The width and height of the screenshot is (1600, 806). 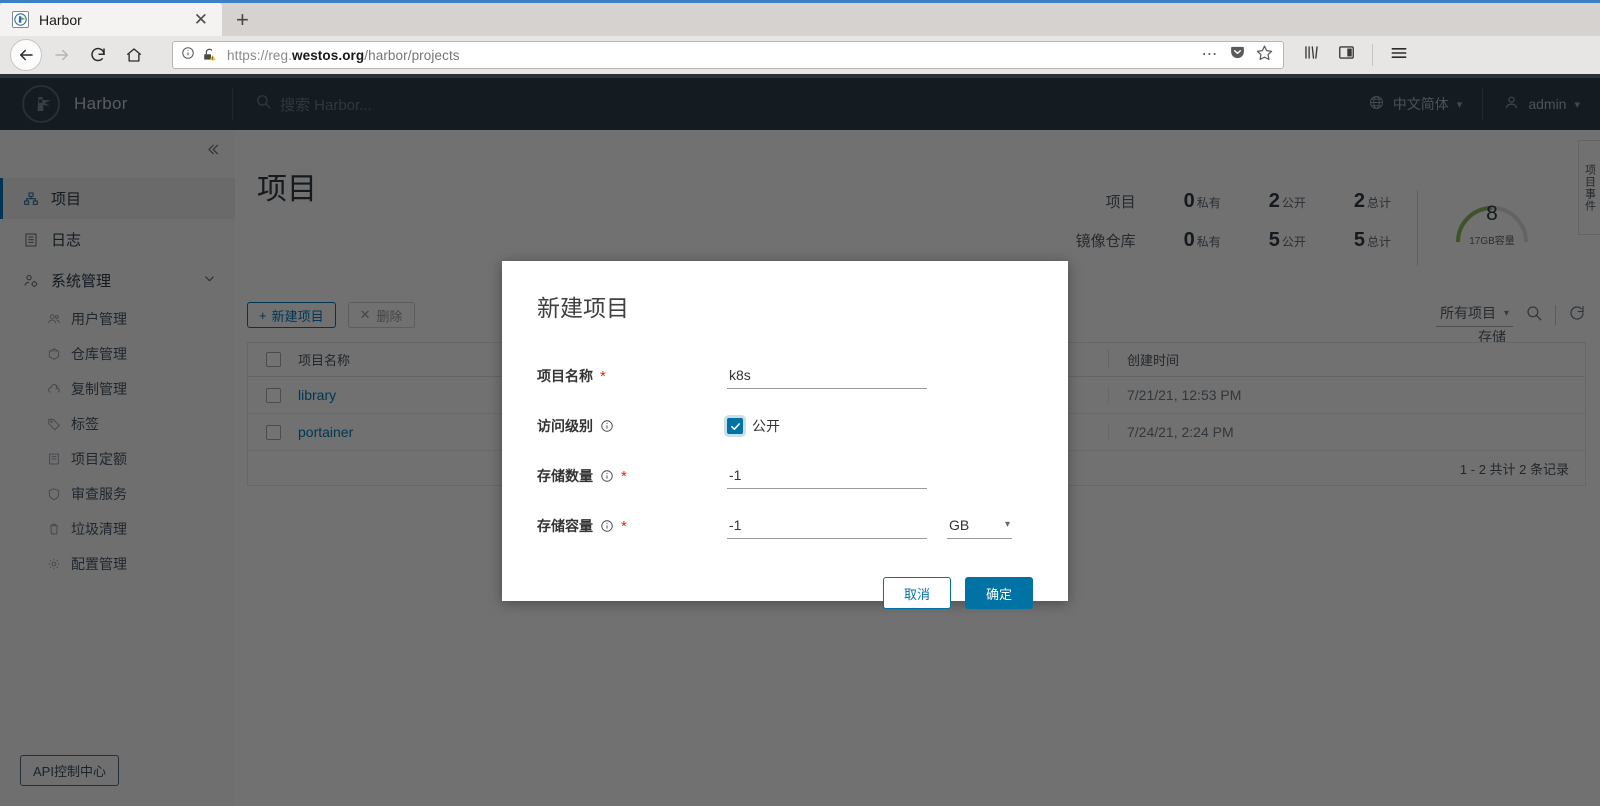 I want to click on url-bar: https://reg.westos.org/harbor/projects ⋯, so click(x=728, y=55).